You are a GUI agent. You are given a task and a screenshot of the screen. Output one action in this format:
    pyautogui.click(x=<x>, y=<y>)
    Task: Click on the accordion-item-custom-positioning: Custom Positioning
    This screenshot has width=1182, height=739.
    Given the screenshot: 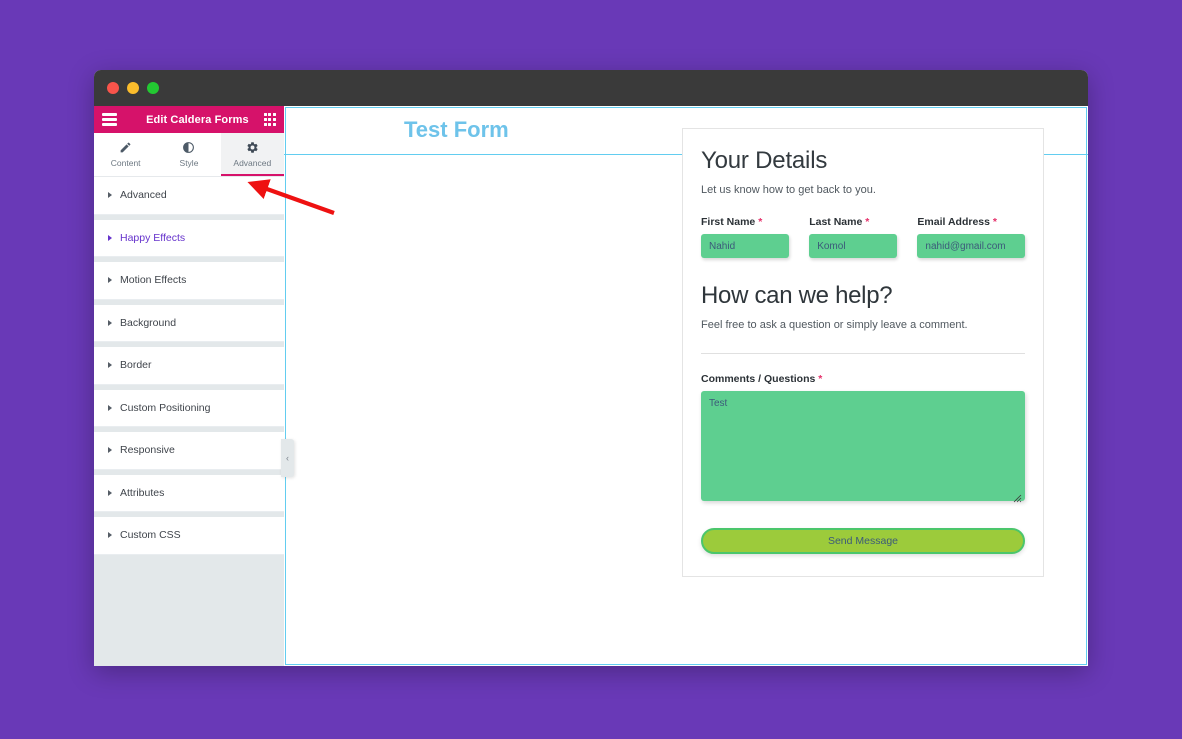 What is the action you would take?
    pyautogui.click(x=189, y=408)
    